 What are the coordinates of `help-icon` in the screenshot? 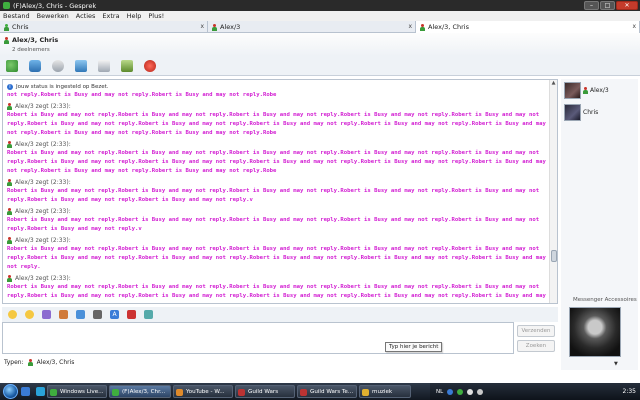 It's located at (450, 391).